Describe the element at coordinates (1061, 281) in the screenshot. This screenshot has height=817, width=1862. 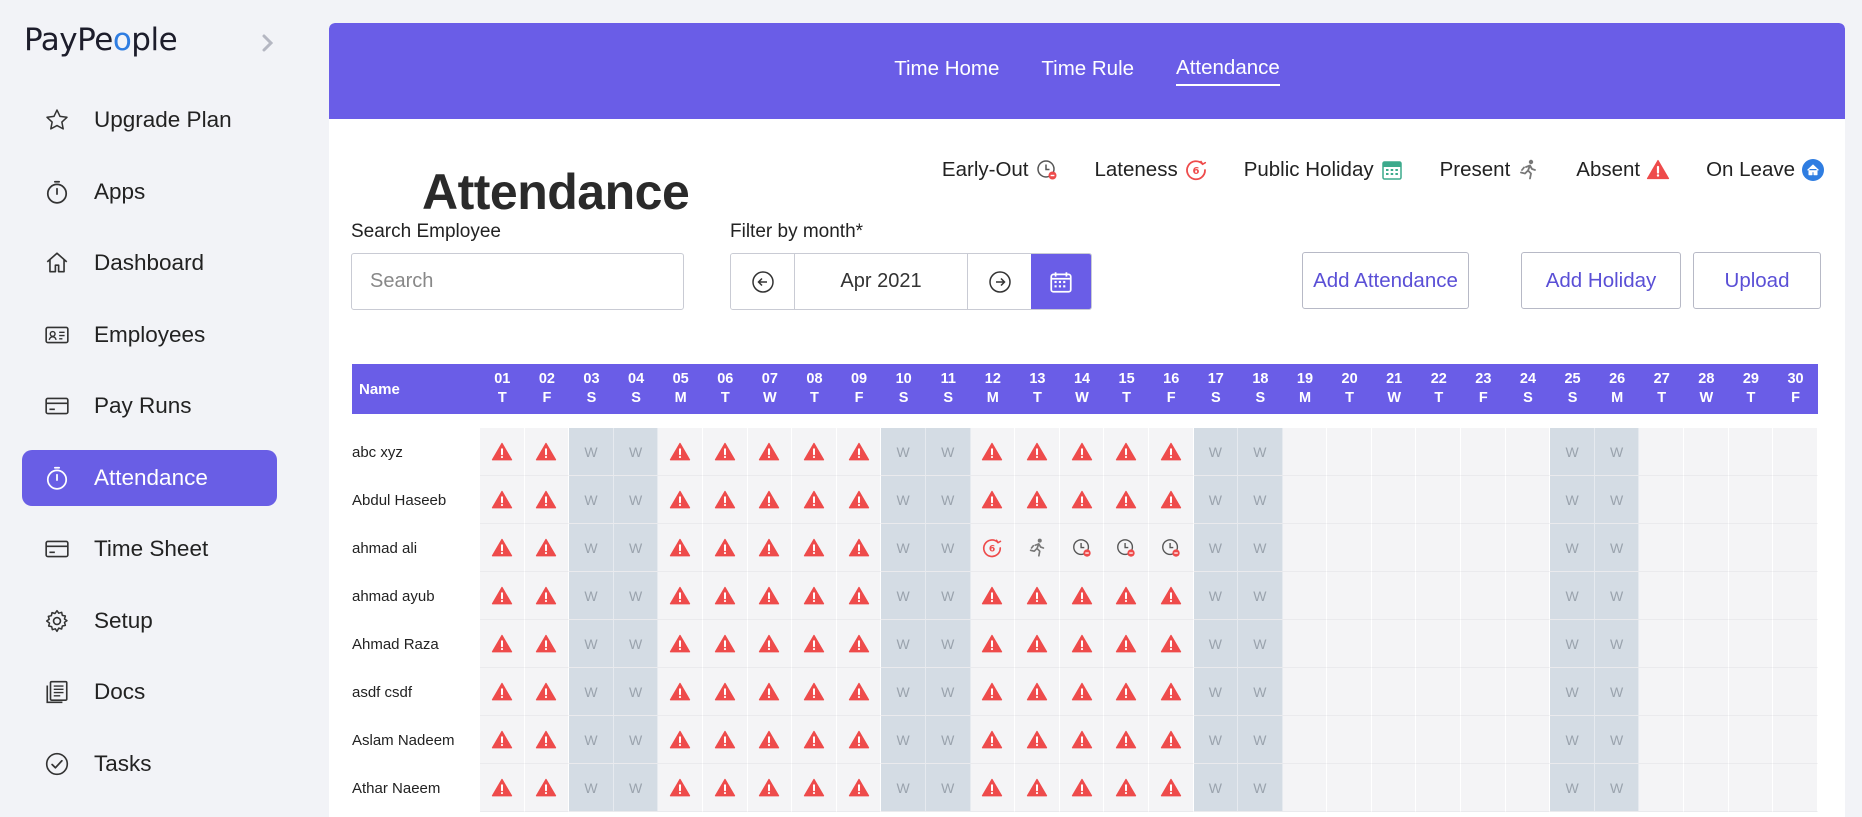
I see `calendar-button` at that location.